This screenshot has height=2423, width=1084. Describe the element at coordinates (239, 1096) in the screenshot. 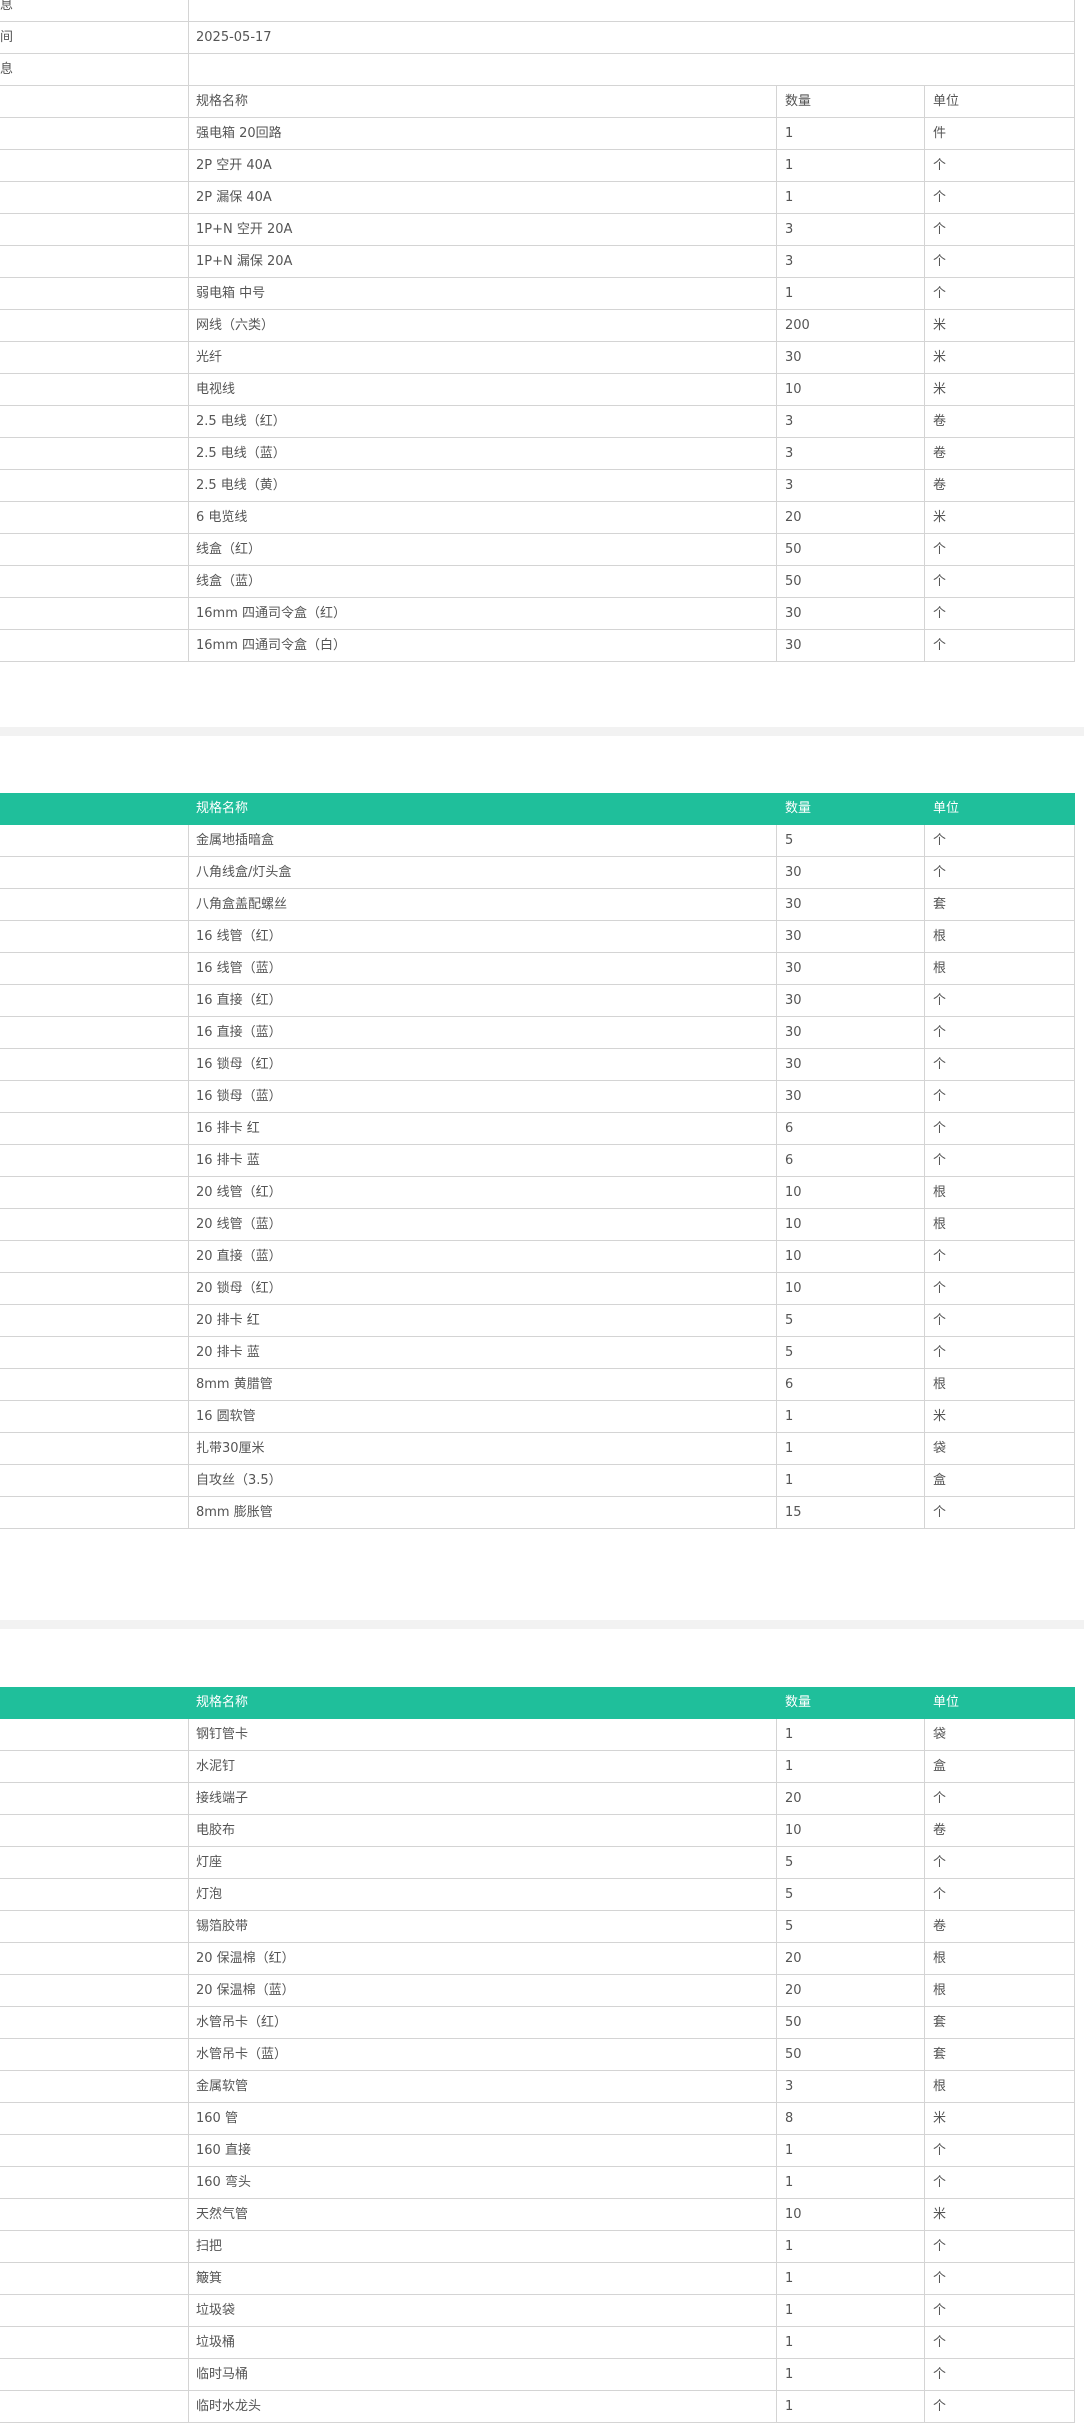

I see `item-name: 16 锁母（蓝）` at that location.